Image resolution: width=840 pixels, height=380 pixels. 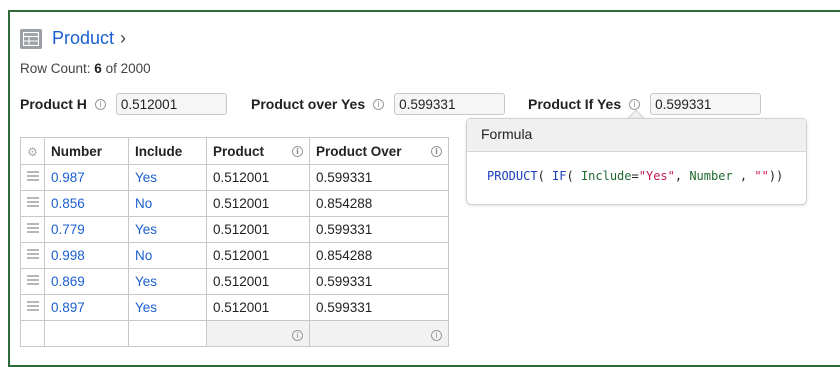 I want to click on page-title: Product, so click(x=83, y=38).